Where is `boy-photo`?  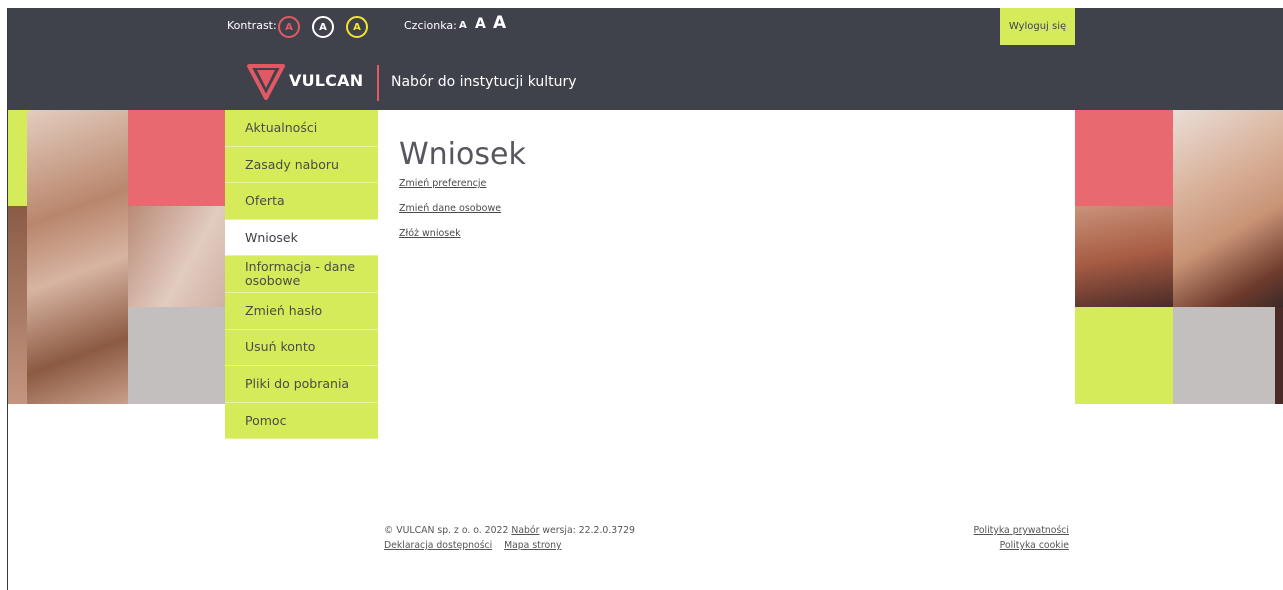 boy-photo is located at coordinates (1228, 208).